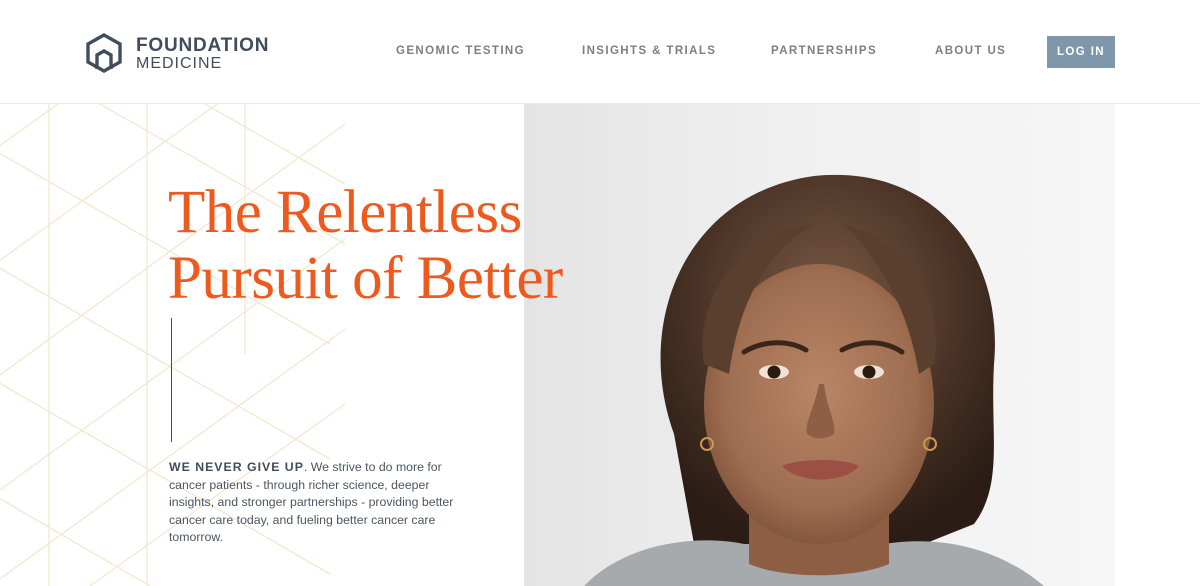 The width and height of the screenshot is (1200, 586). I want to click on brand-name-line2: MEDICINE, so click(179, 63).